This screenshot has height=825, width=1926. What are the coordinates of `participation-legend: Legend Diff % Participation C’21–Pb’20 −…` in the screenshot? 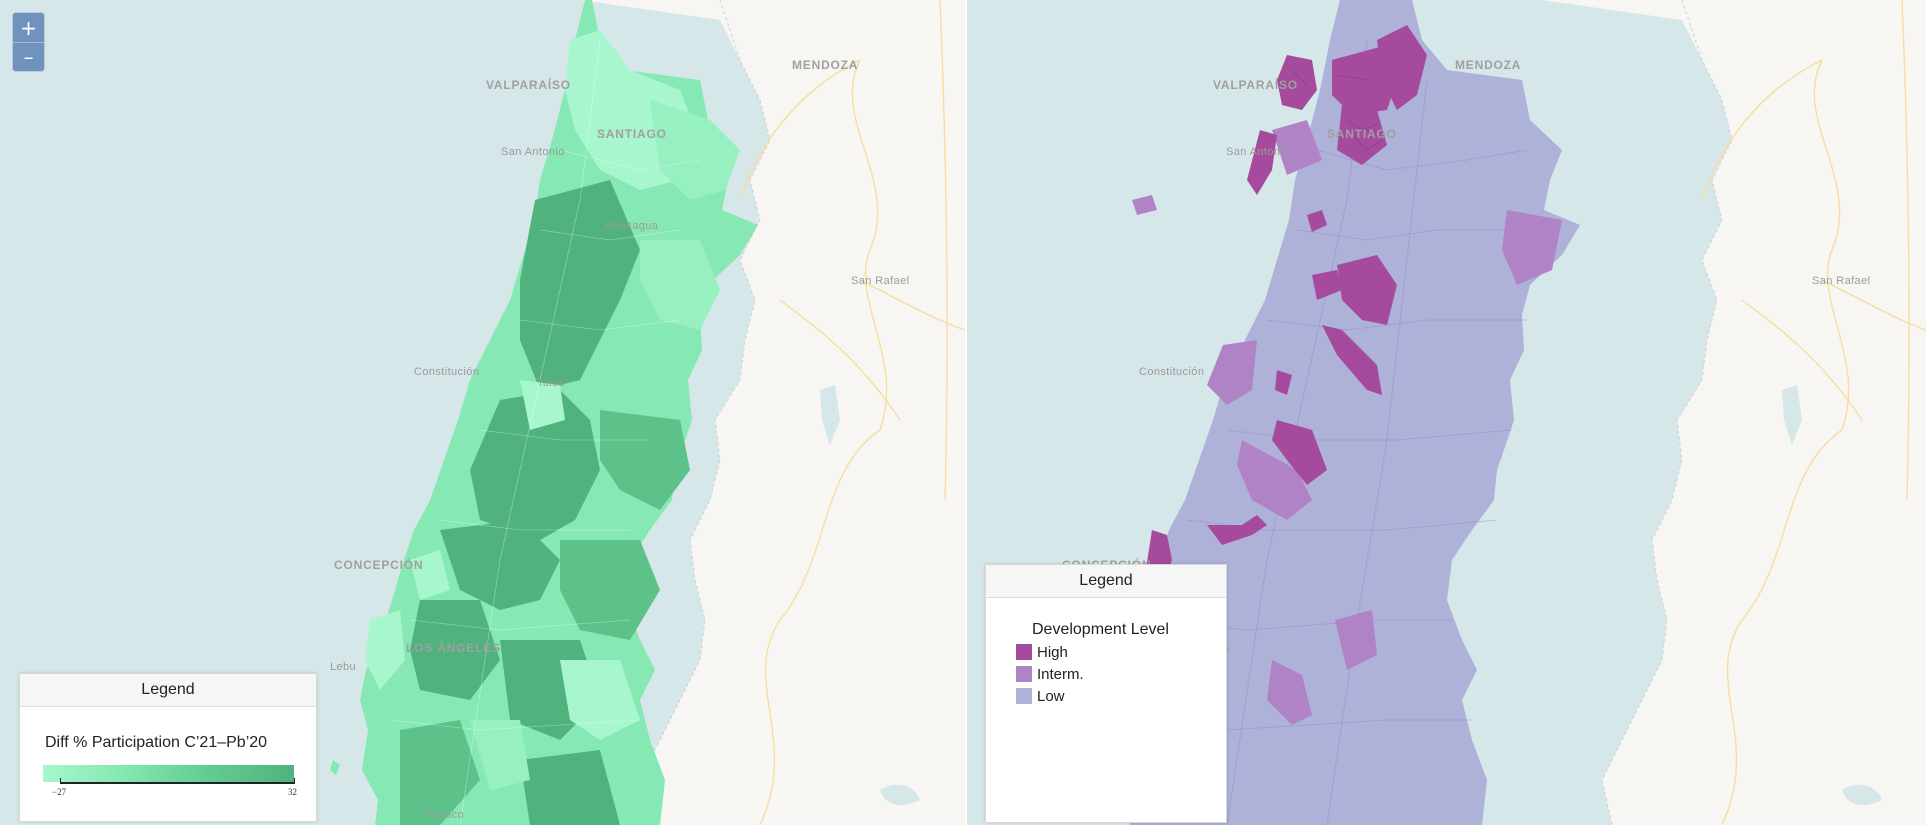 It's located at (168, 747).